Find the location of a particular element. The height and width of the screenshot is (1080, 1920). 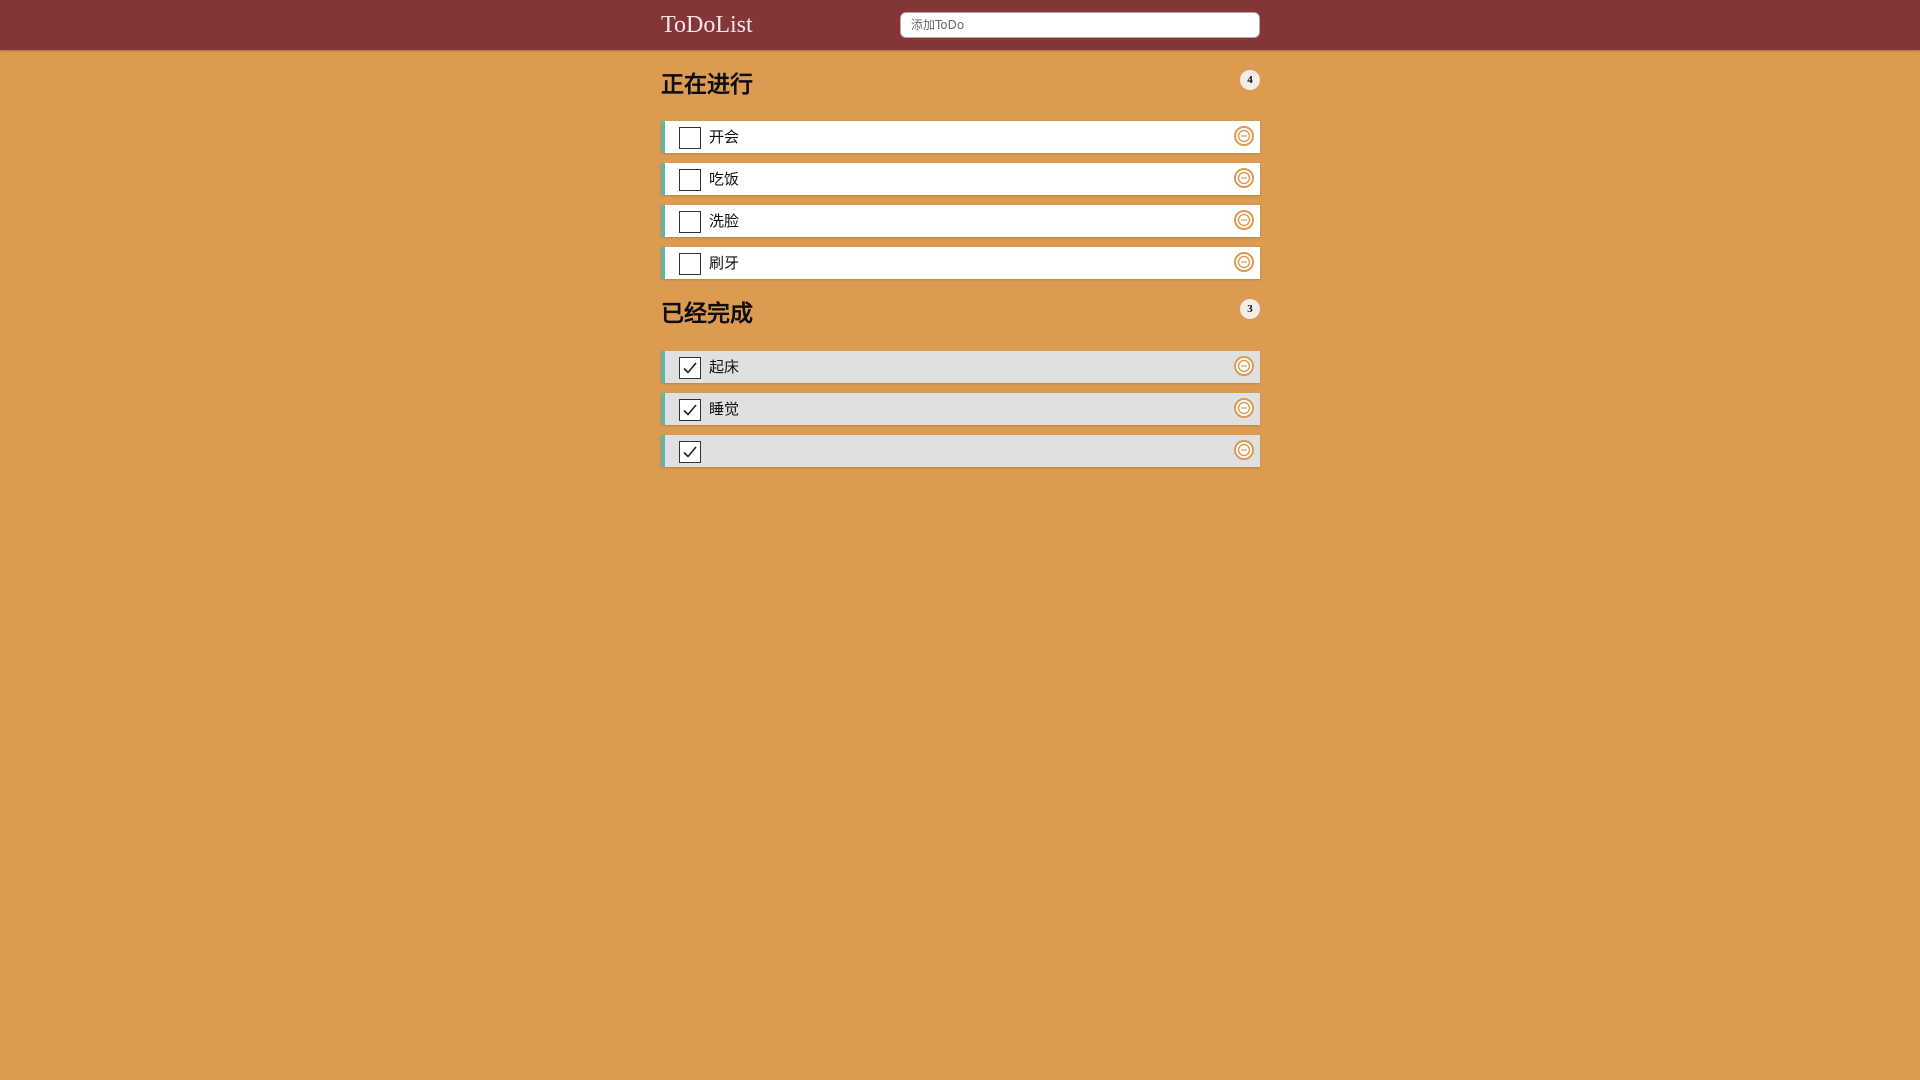

todo-item: 起床 is located at coordinates (960, 367).